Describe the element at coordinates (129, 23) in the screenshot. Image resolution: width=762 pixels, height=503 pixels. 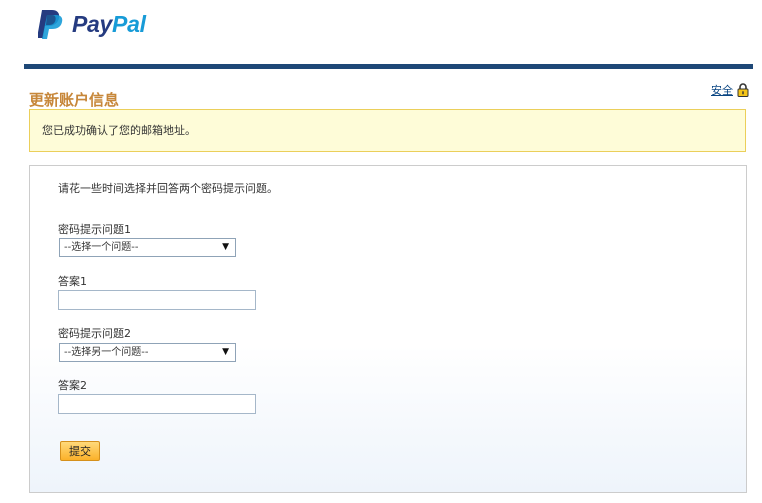
I see `logo-pal-text: Pal` at that location.